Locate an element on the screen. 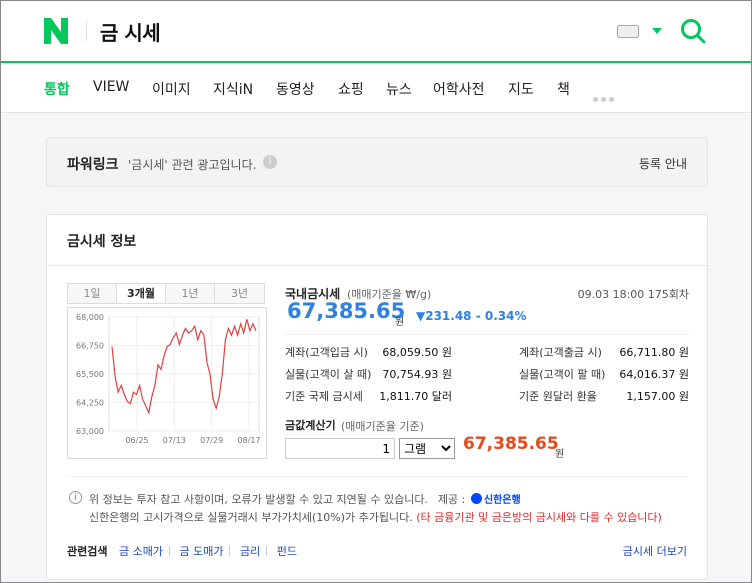 The image size is (752, 583). calculator-title: 금값계산기 is located at coordinates (310, 425).